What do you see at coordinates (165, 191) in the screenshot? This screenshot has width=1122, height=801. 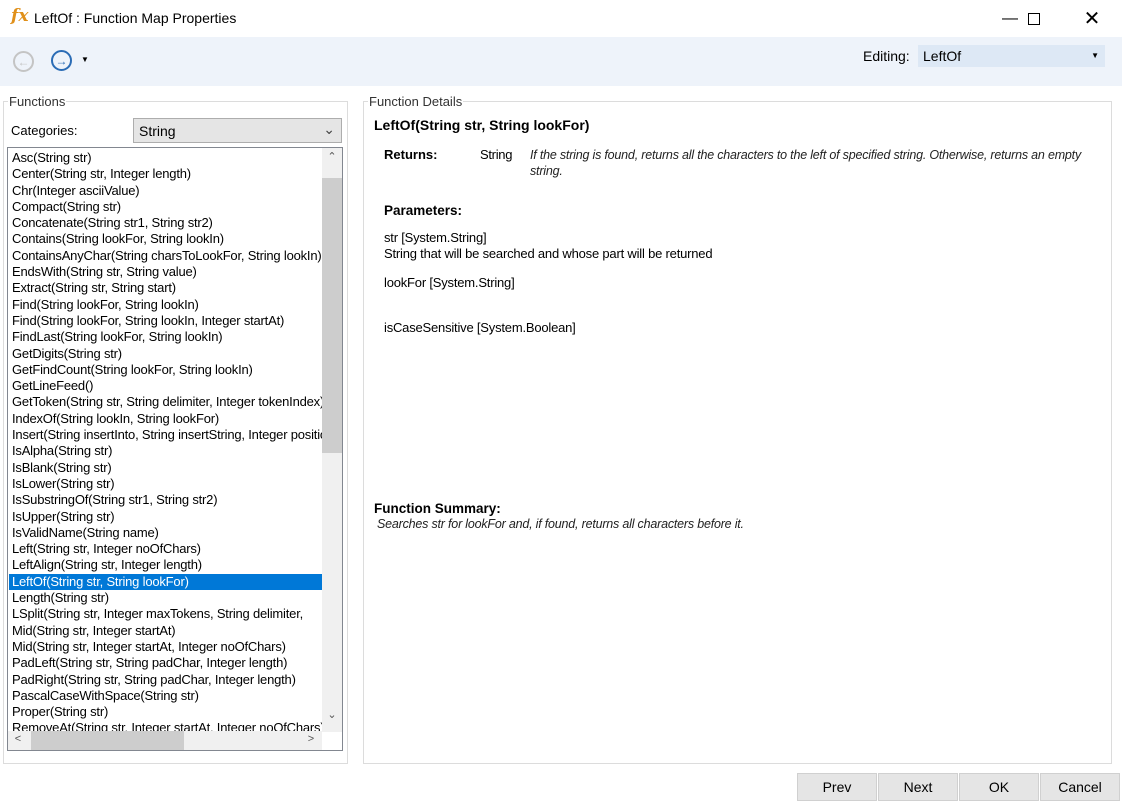 I see `function-list-item: Chr(Integer asciiValue)` at bounding box center [165, 191].